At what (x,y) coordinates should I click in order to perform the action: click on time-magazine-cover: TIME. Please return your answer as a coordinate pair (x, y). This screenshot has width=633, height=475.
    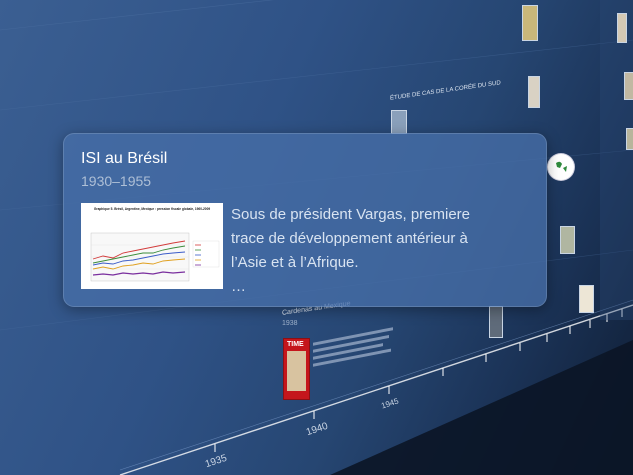
    Looking at the image, I should click on (296, 369).